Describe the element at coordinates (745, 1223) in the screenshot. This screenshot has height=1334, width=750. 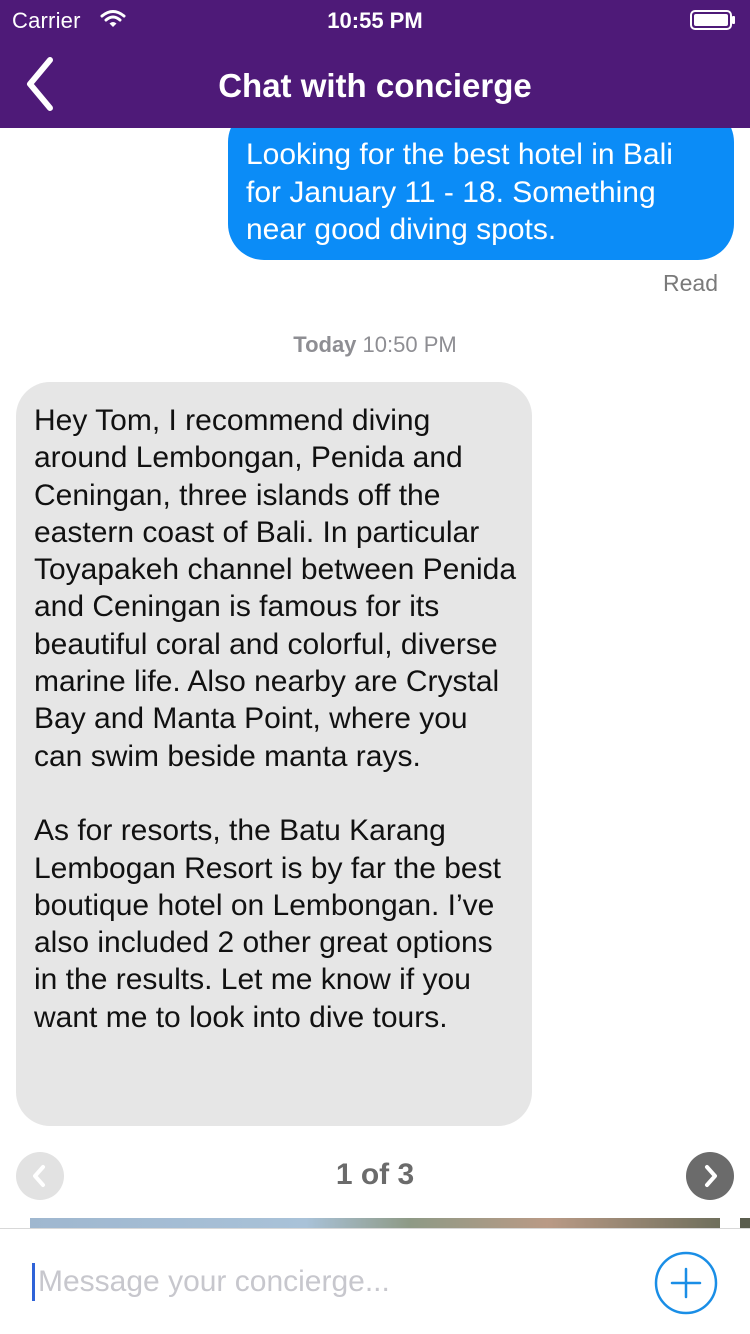
I see `next-hotel-result-image` at that location.